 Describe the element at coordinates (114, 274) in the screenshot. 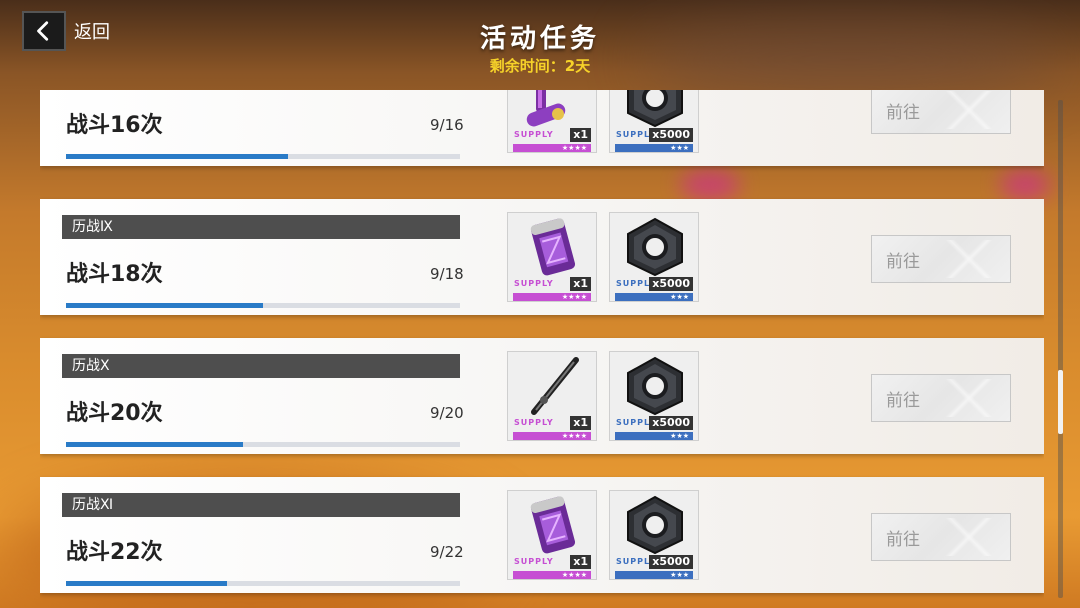

I see `task-name: 战斗18次` at that location.